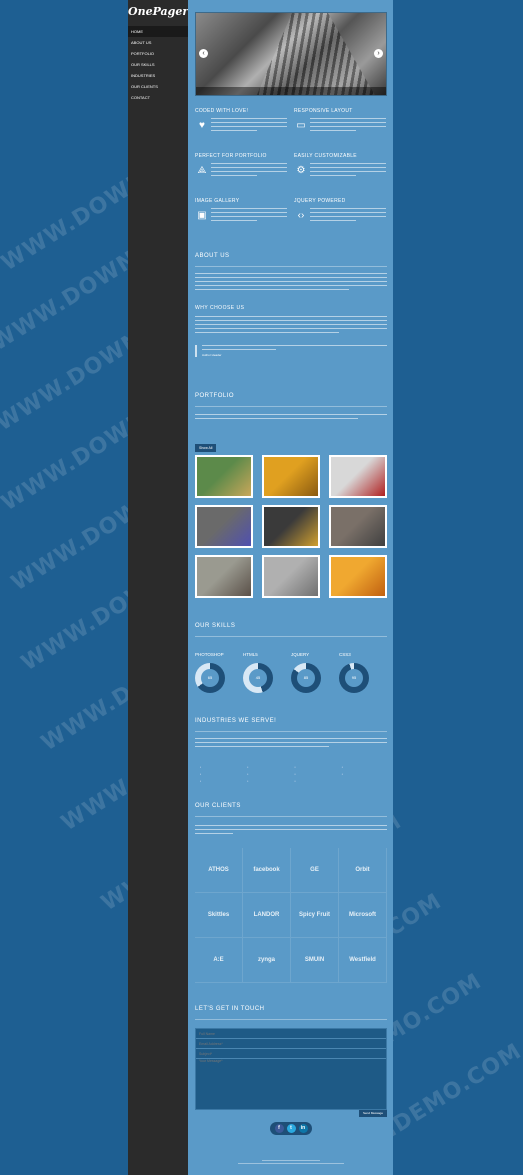 This screenshot has height=1175, width=523. I want to click on portfolio-grid, so click(291, 526).